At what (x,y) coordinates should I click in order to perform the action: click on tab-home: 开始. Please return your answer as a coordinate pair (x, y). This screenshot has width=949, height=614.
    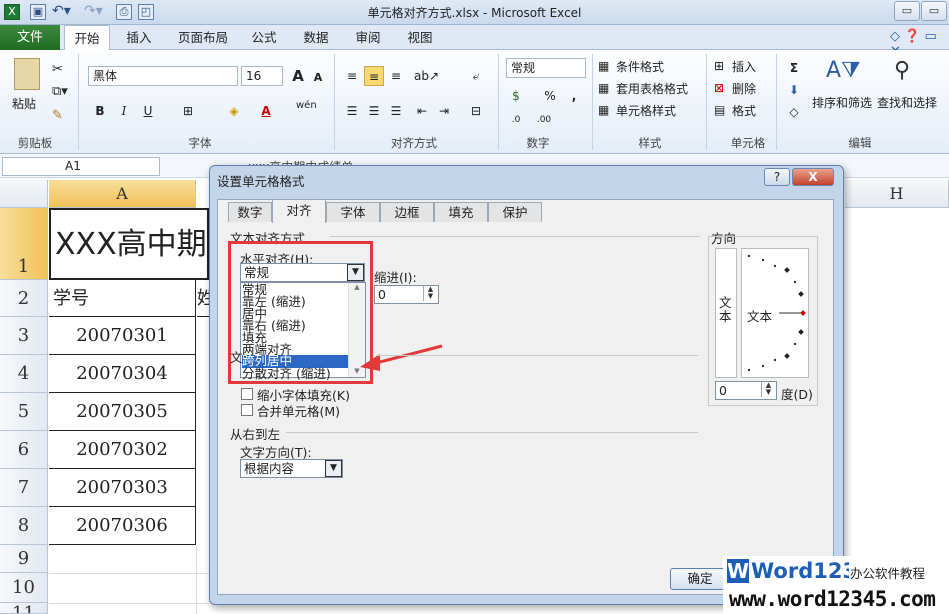
    Looking at the image, I should click on (87, 38).